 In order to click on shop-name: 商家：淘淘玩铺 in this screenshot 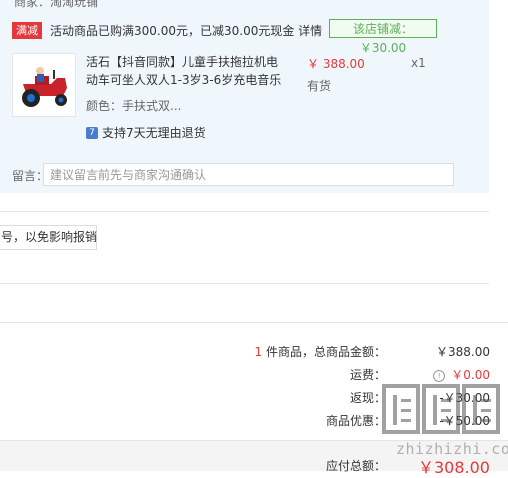, I will do `click(56, 5)`.